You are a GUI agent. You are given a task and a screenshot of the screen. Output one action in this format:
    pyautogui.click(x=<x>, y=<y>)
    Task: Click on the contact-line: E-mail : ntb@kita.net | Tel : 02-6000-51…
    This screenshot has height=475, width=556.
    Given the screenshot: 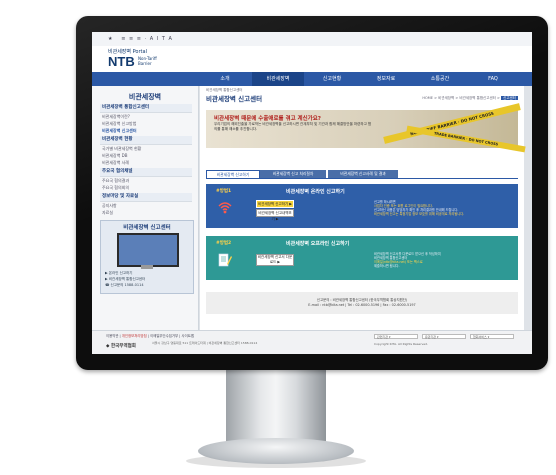 What is the action you would take?
    pyautogui.click(x=362, y=305)
    